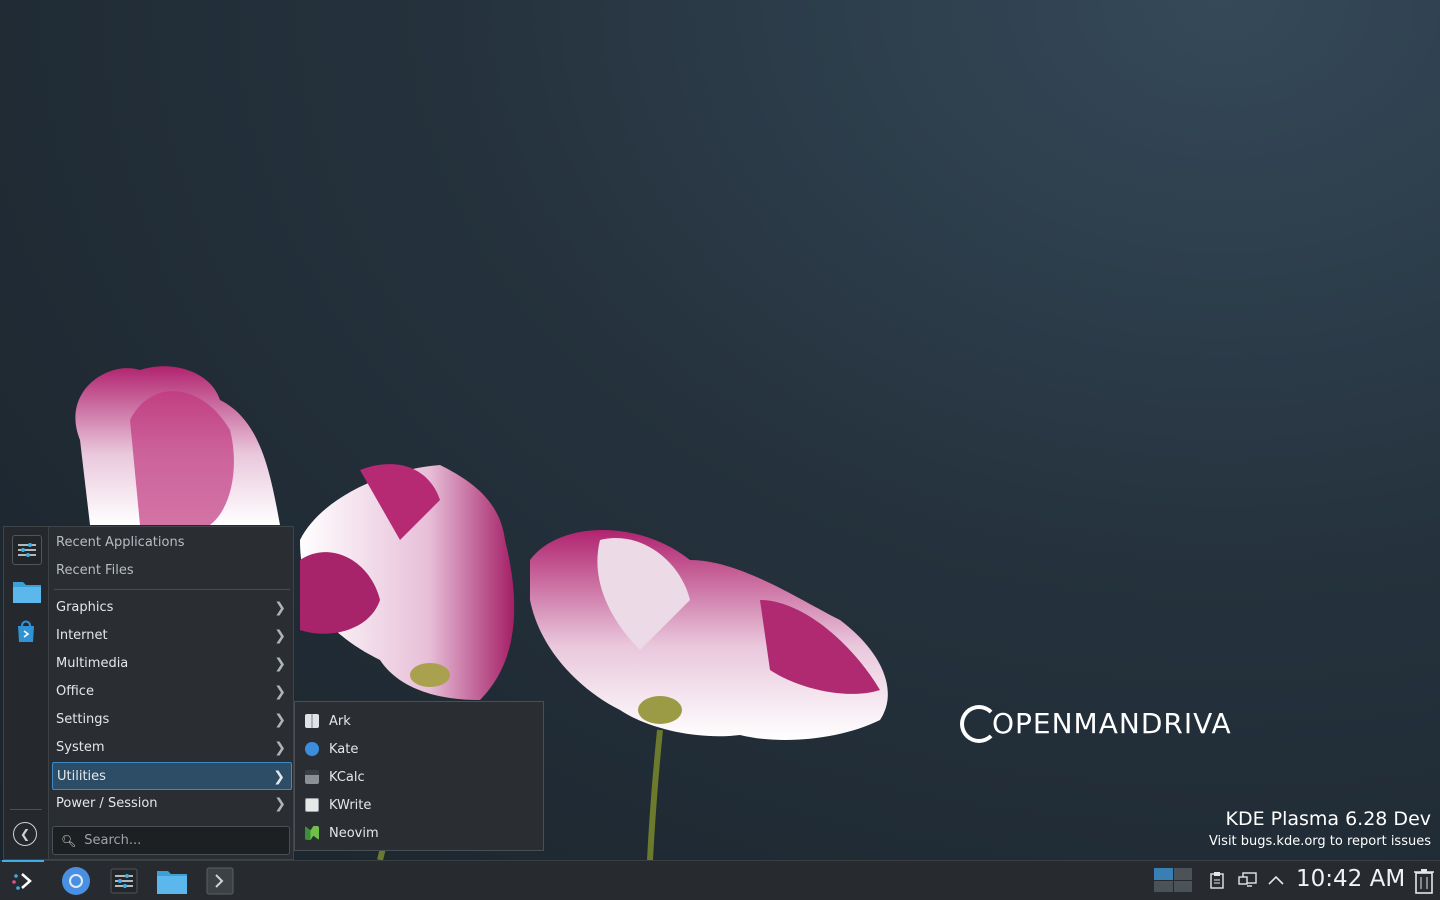 This screenshot has width=1440, height=900. Describe the element at coordinates (172, 608) in the screenshot. I see `category-graphics: Graphics ❯` at that location.